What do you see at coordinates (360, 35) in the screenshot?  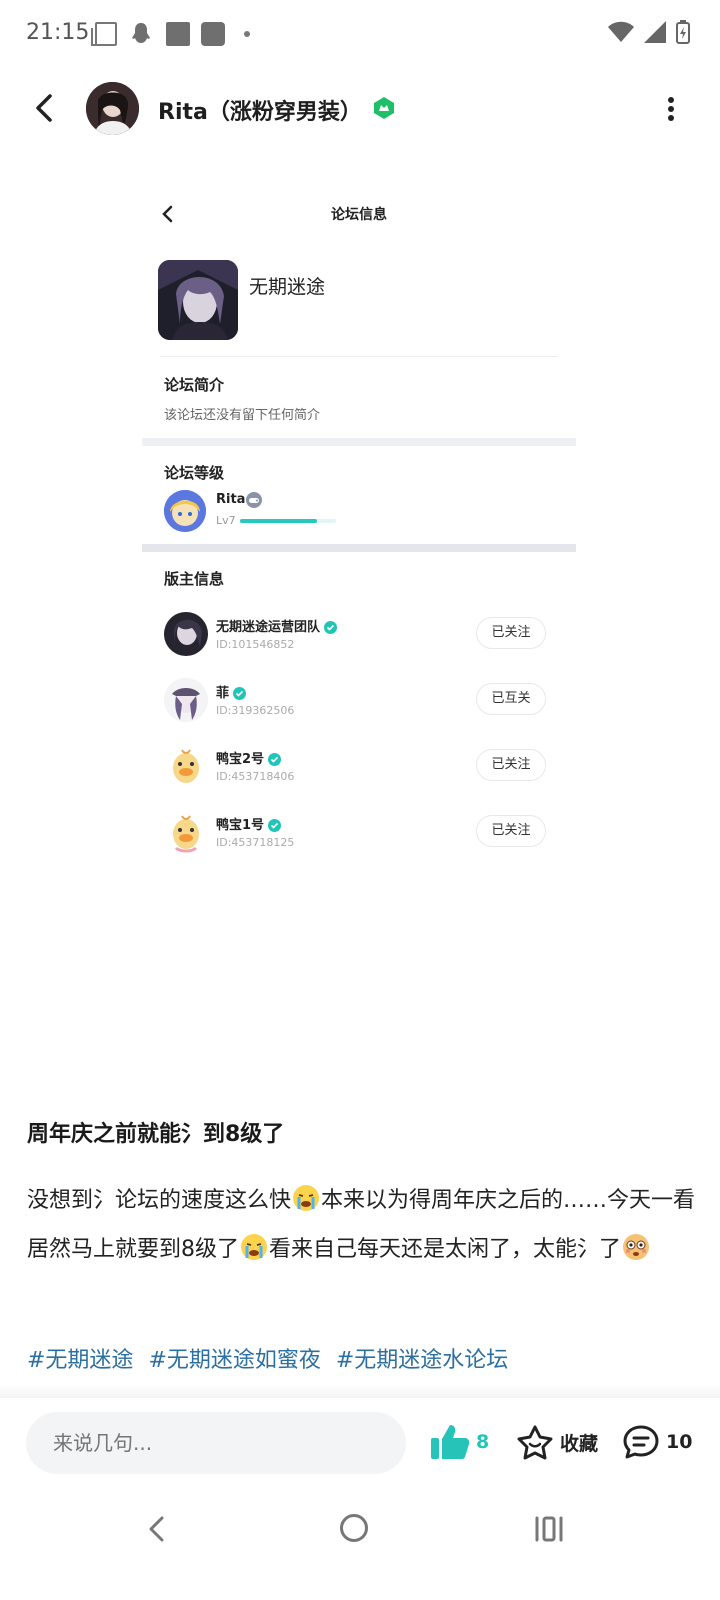 I see `status-bar: 21:15` at bounding box center [360, 35].